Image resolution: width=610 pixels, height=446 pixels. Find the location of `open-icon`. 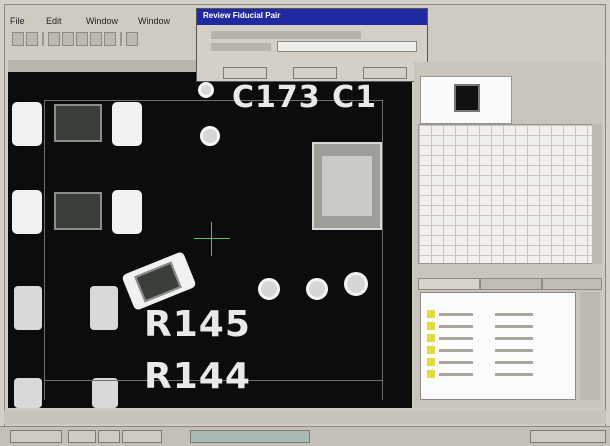

open-icon is located at coordinates (18, 39).